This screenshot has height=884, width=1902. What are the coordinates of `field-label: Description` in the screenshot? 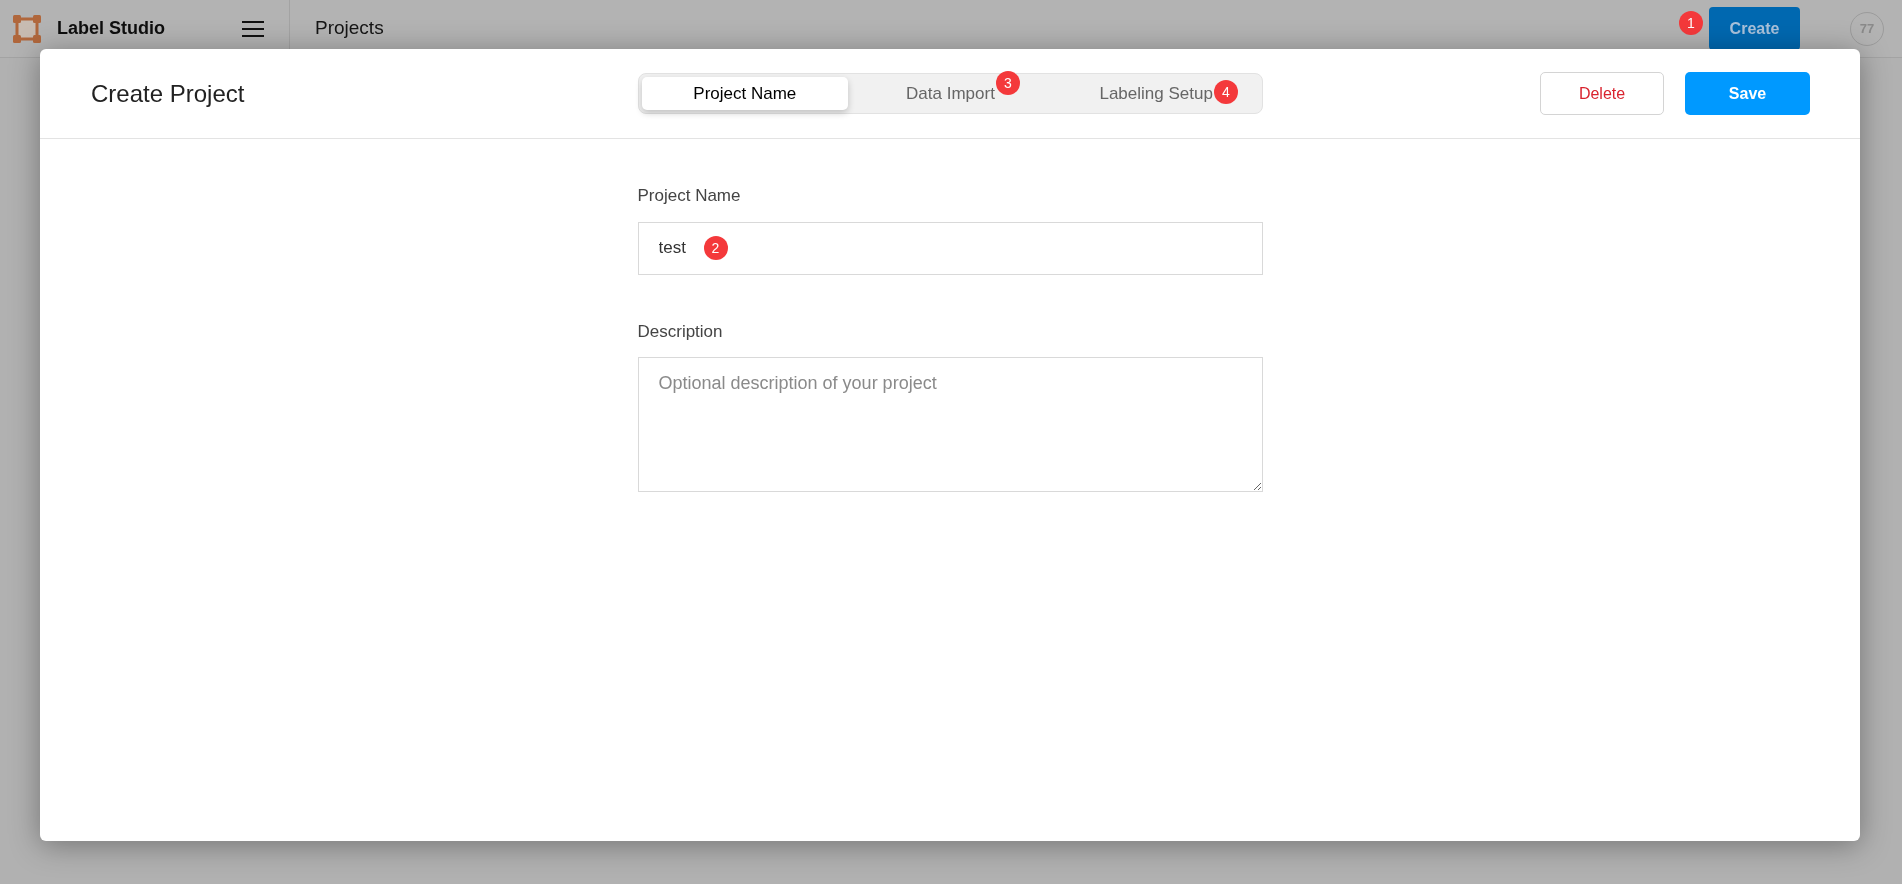 It's located at (680, 331).